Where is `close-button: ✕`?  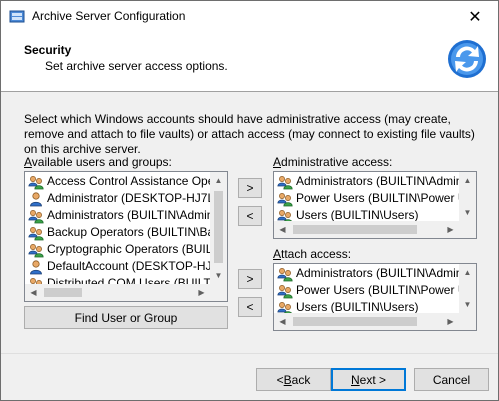 close-button: ✕ is located at coordinates (475, 16).